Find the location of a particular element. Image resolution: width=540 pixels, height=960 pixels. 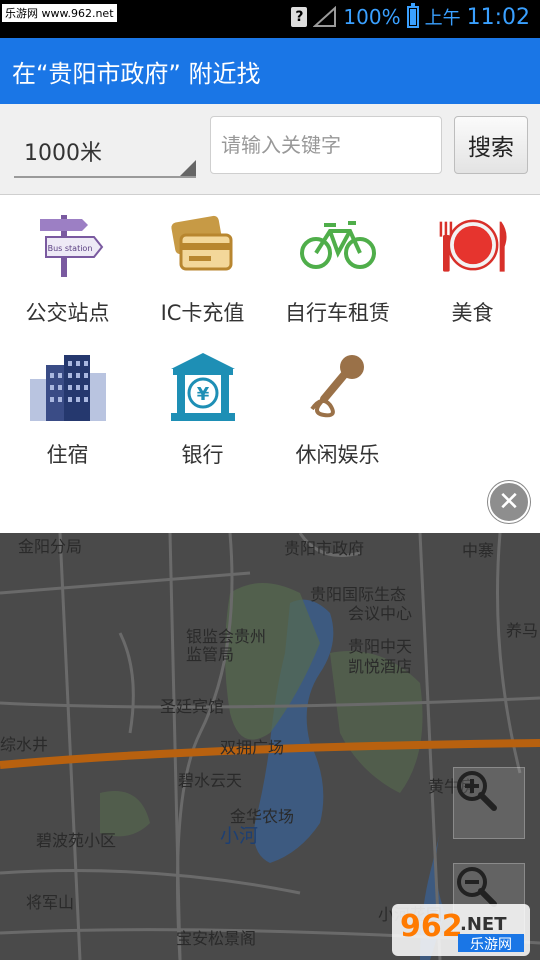

page-title: 在“贵阳市政府” 附近找 is located at coordinates (136, 73).